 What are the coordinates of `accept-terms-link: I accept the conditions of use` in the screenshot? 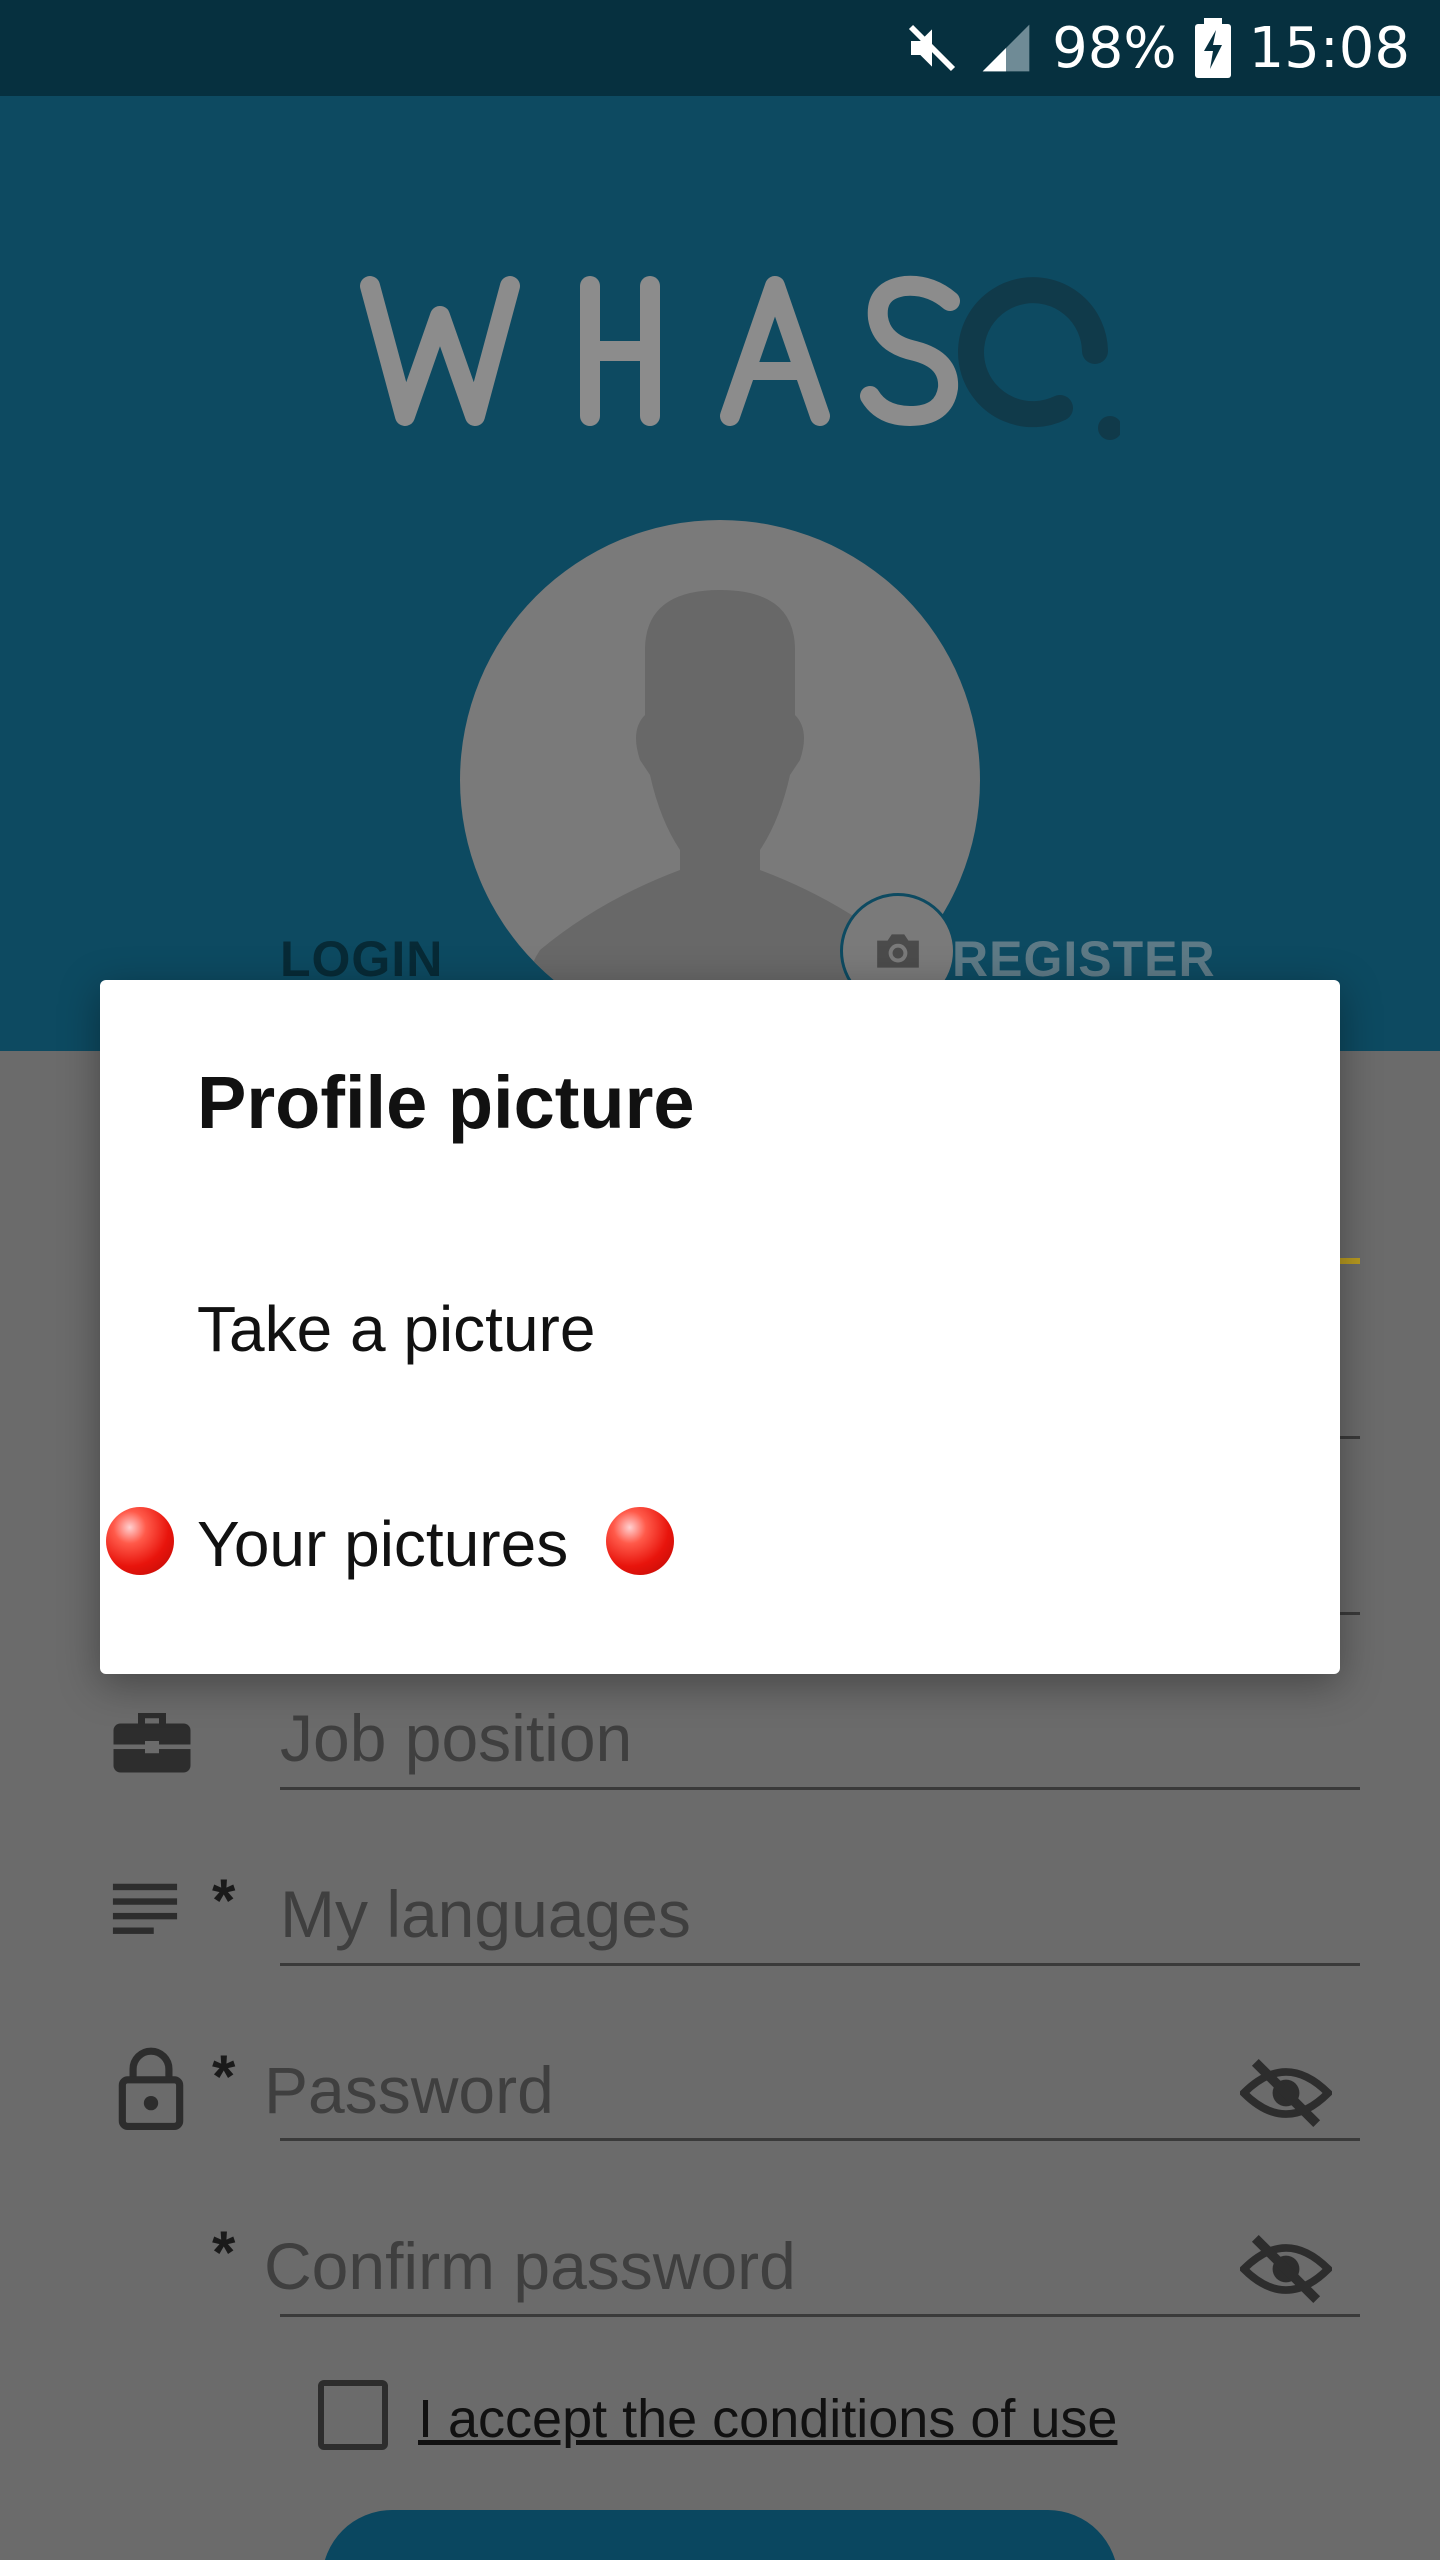 It's located at (767, 2419).